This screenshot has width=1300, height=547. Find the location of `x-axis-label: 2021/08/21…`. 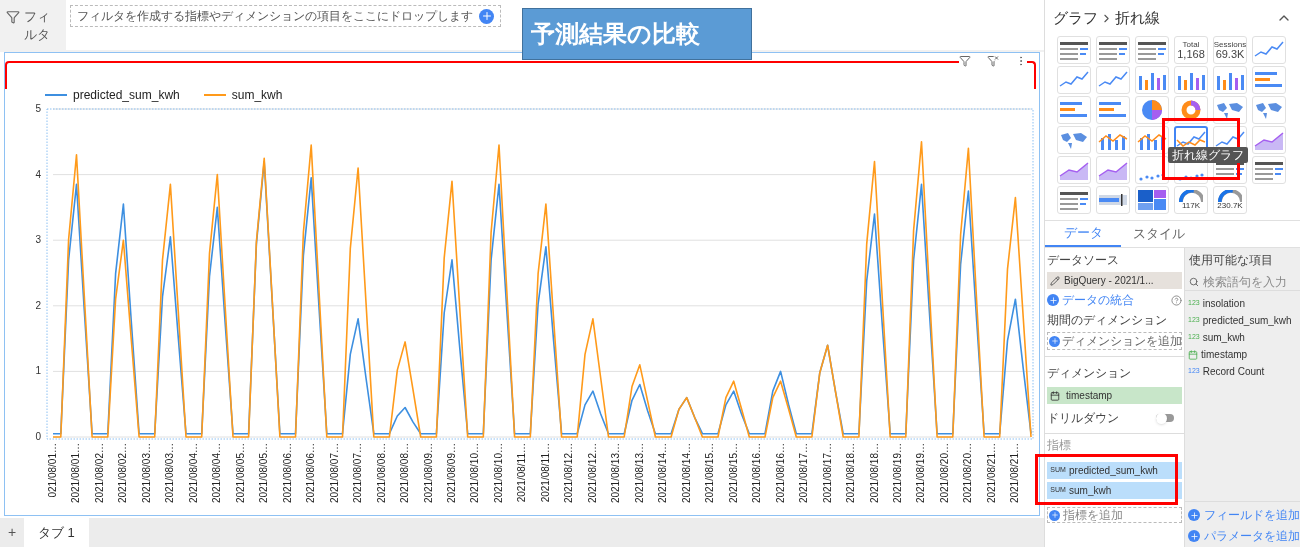

x-axis-label: 2021/08/21… is located at coordinates (1015, 473).